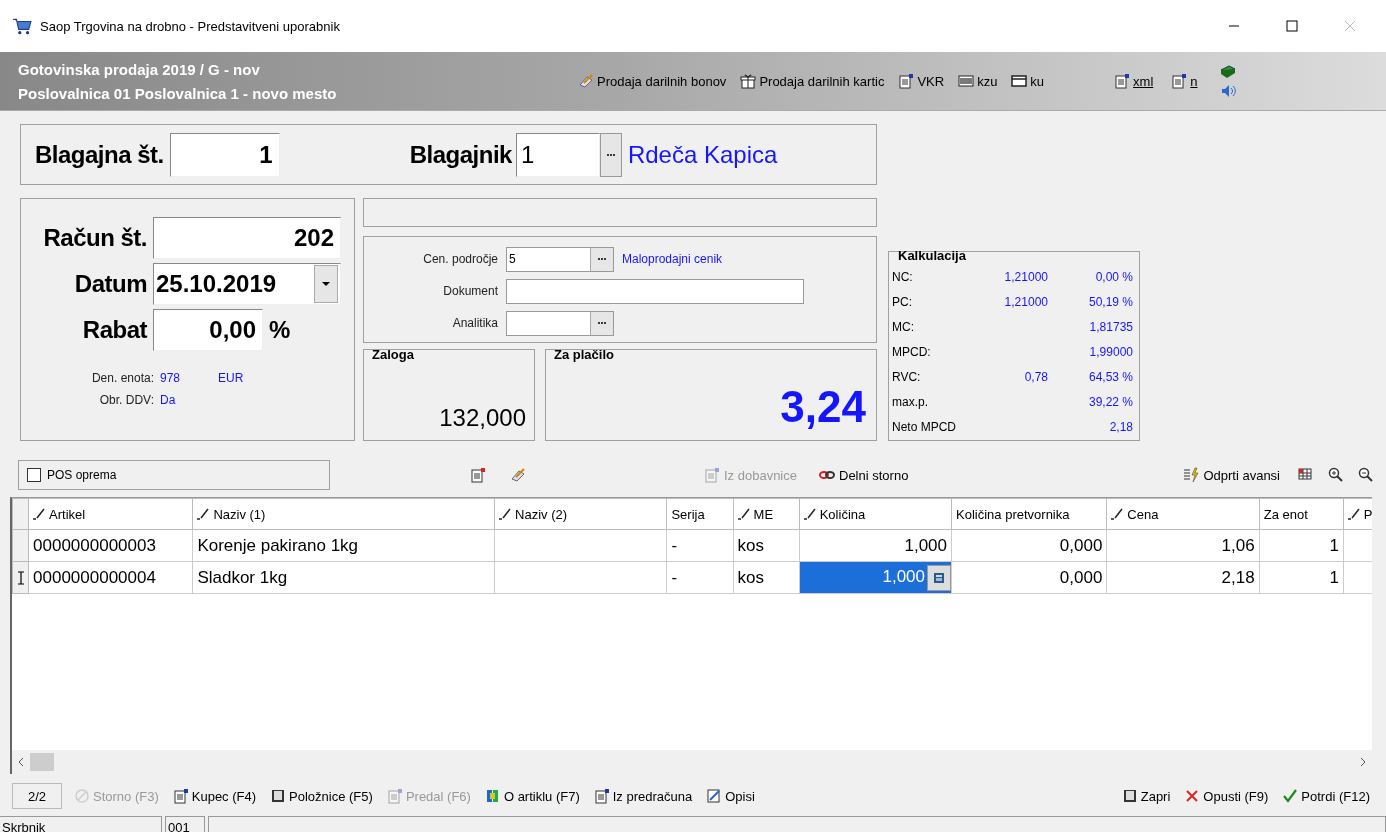 This screenshot has height=832, width=1386. Describe the element at coordinates (580, 514) in the screenshot. I see `column-header: Naziv (2)` at that location.